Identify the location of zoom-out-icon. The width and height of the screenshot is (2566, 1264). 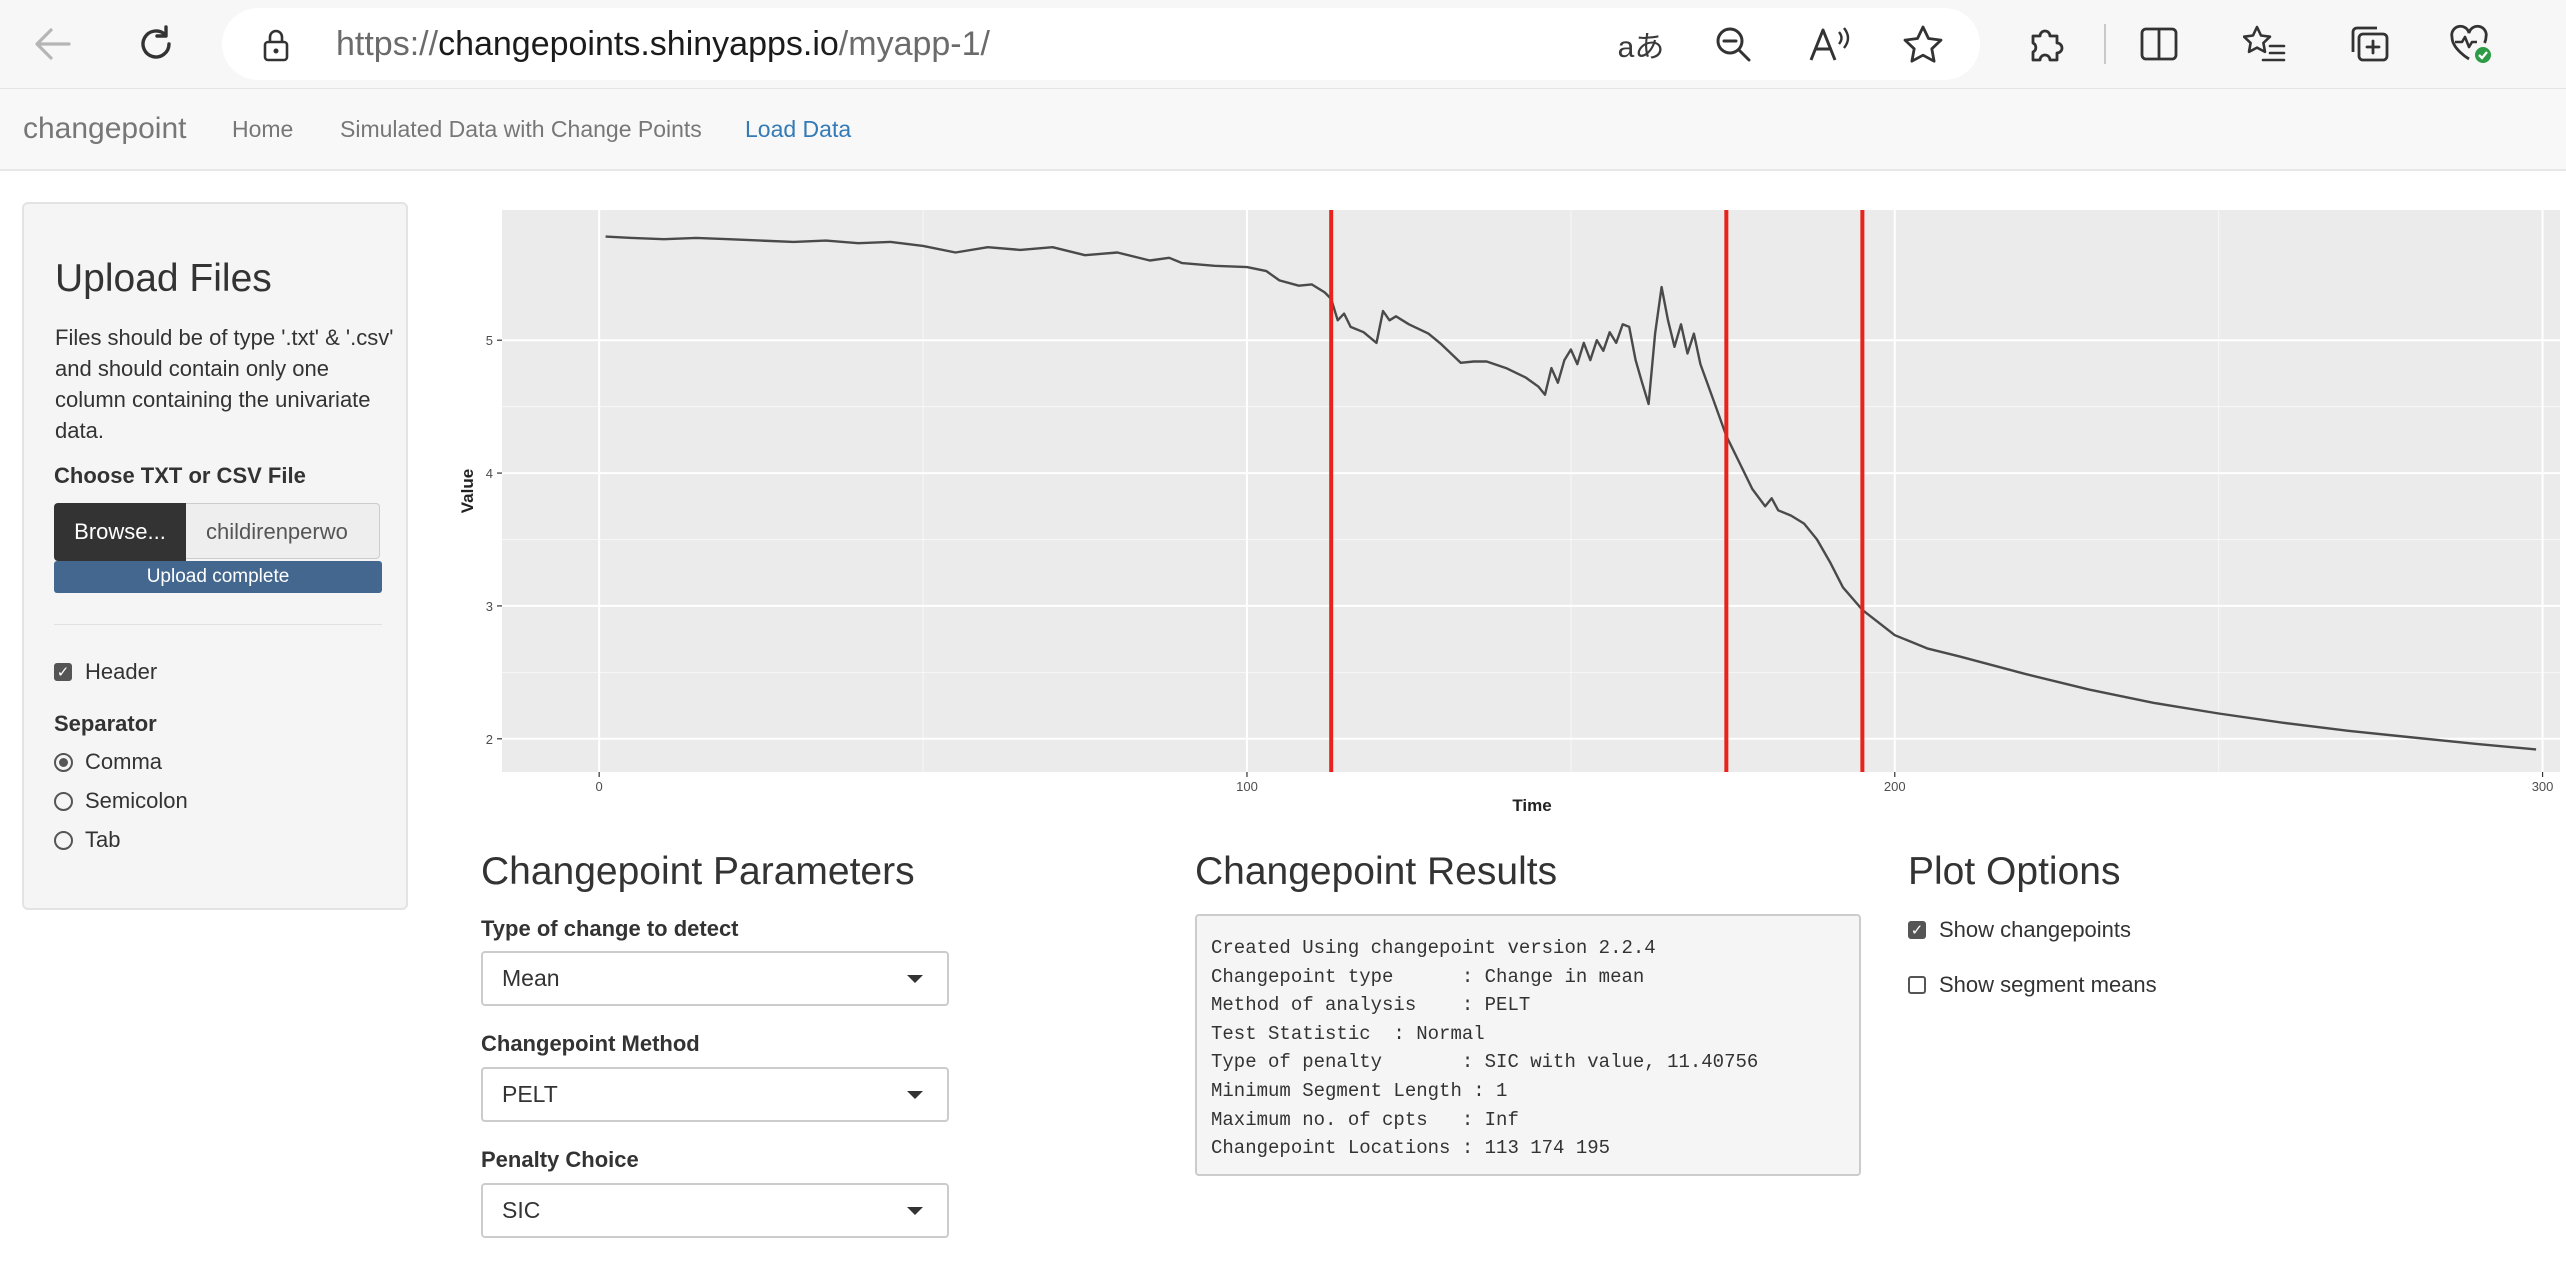
(1733, 44).